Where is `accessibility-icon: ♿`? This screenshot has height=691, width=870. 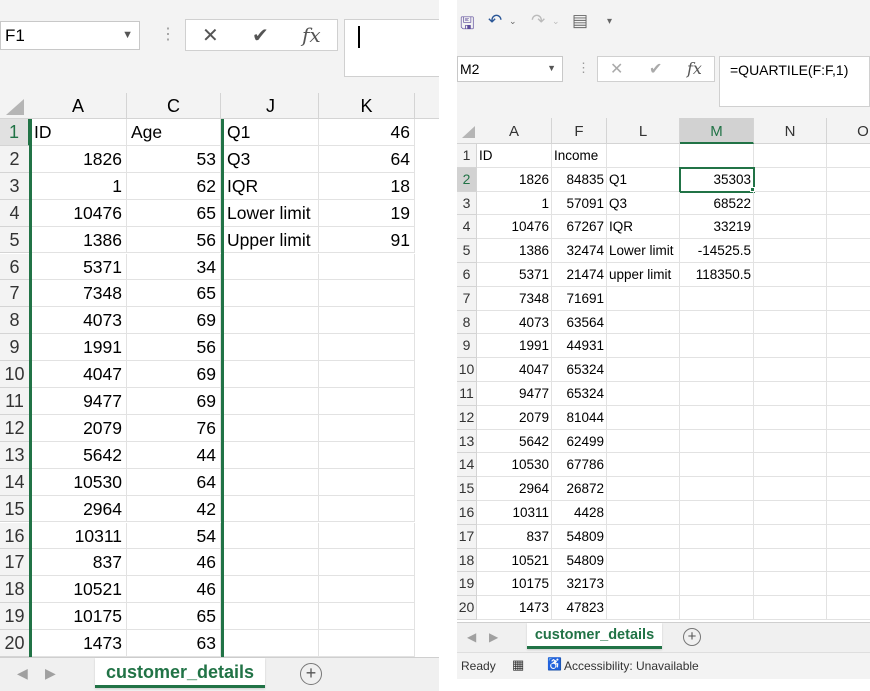
accessibility-icon: ♿ is located at coordinates (554, 664).